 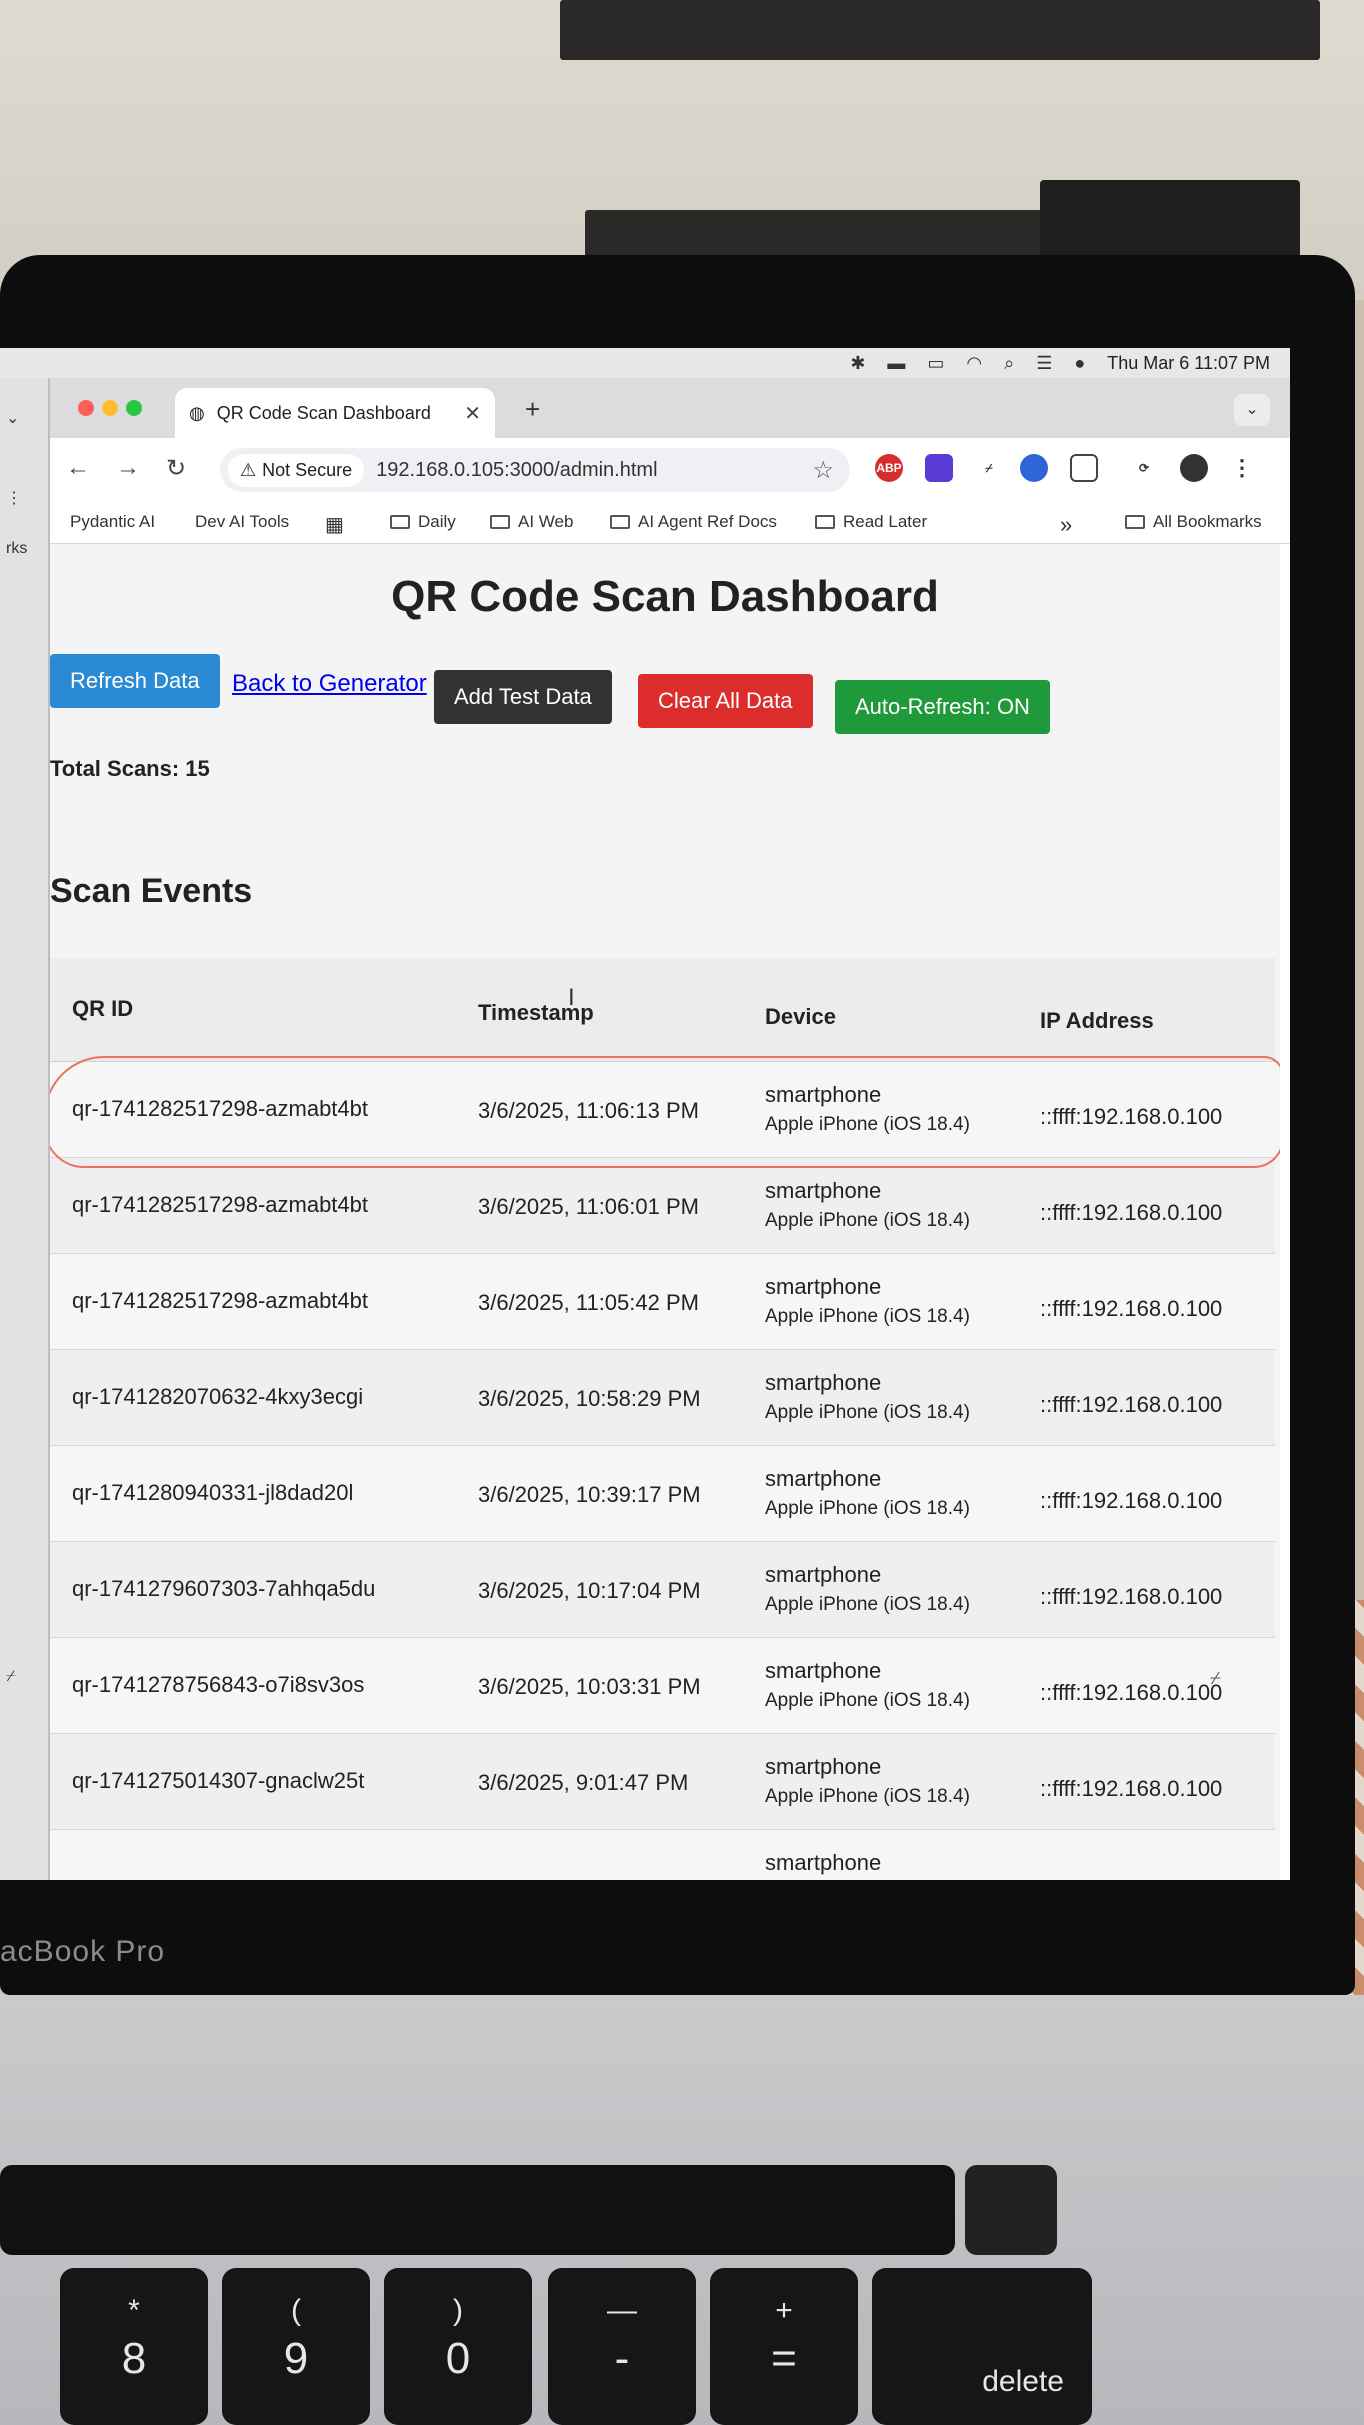 What do you see at coordinates (662, 1855) in the screenshot?
I see `table-row: smartphone` at bounding box center [662, 1855].